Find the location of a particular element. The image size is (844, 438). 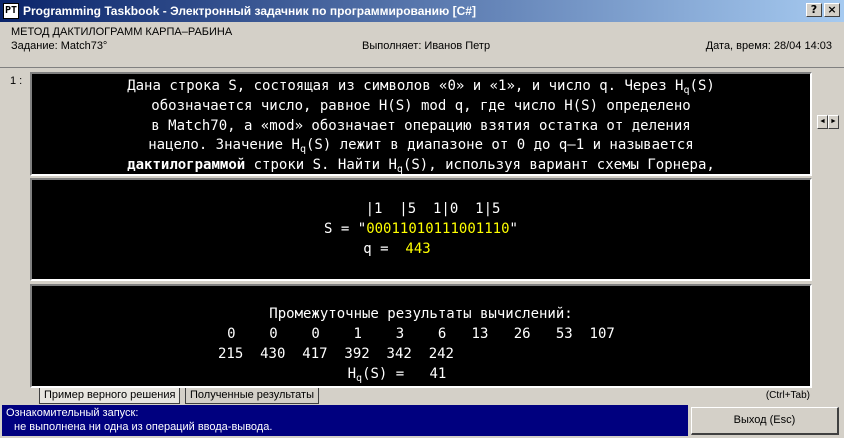

results-row-2: 215 430 417 392 342 242 is located at coordinates (335, 354).